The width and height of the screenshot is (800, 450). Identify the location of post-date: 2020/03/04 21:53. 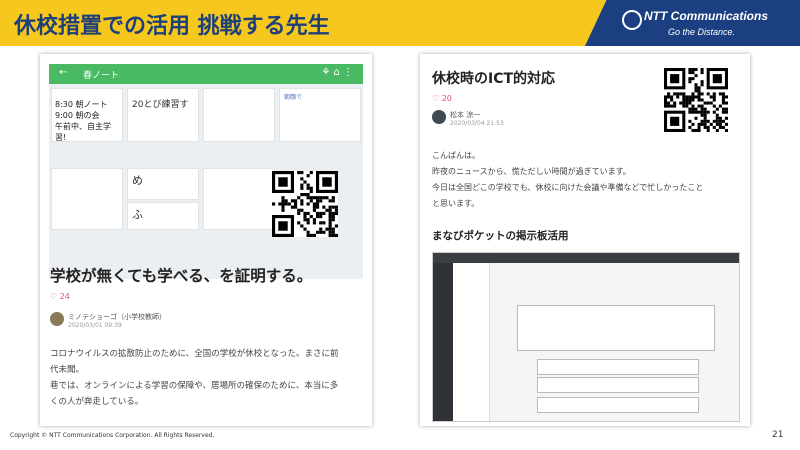
(477, 123).